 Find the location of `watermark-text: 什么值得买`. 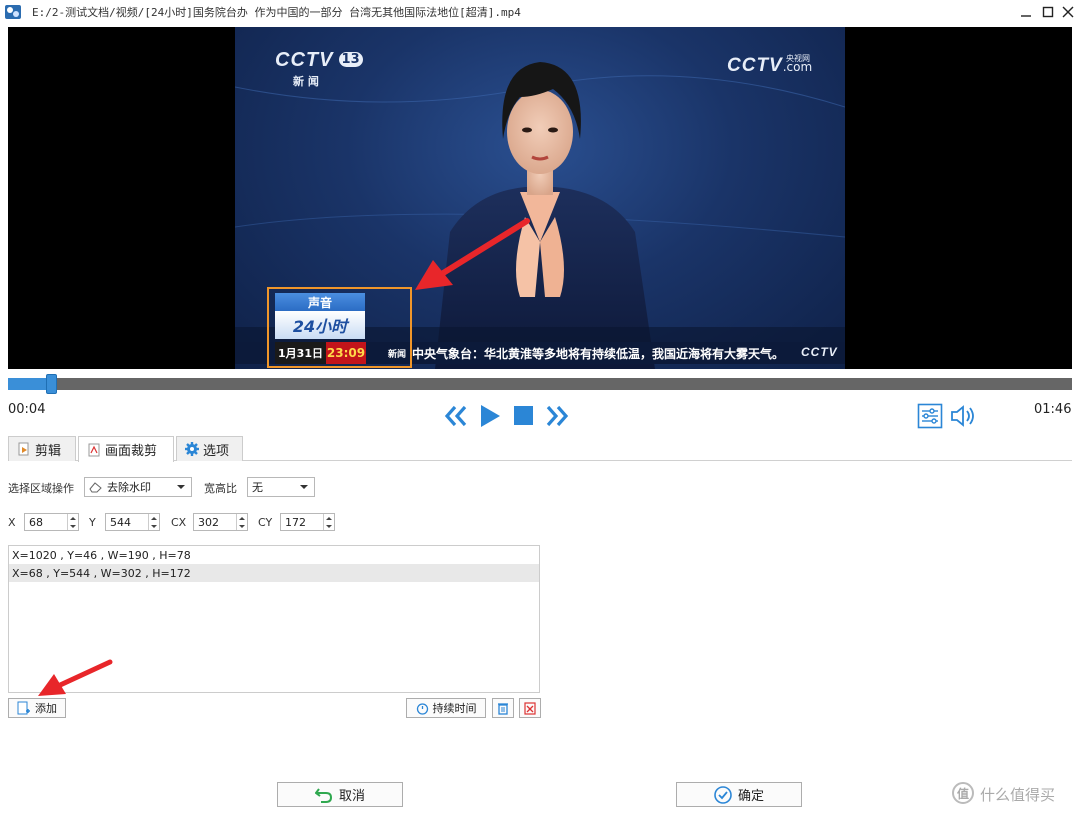

watermark-text: 什么值得买 is located at coordinates (1018, 795).